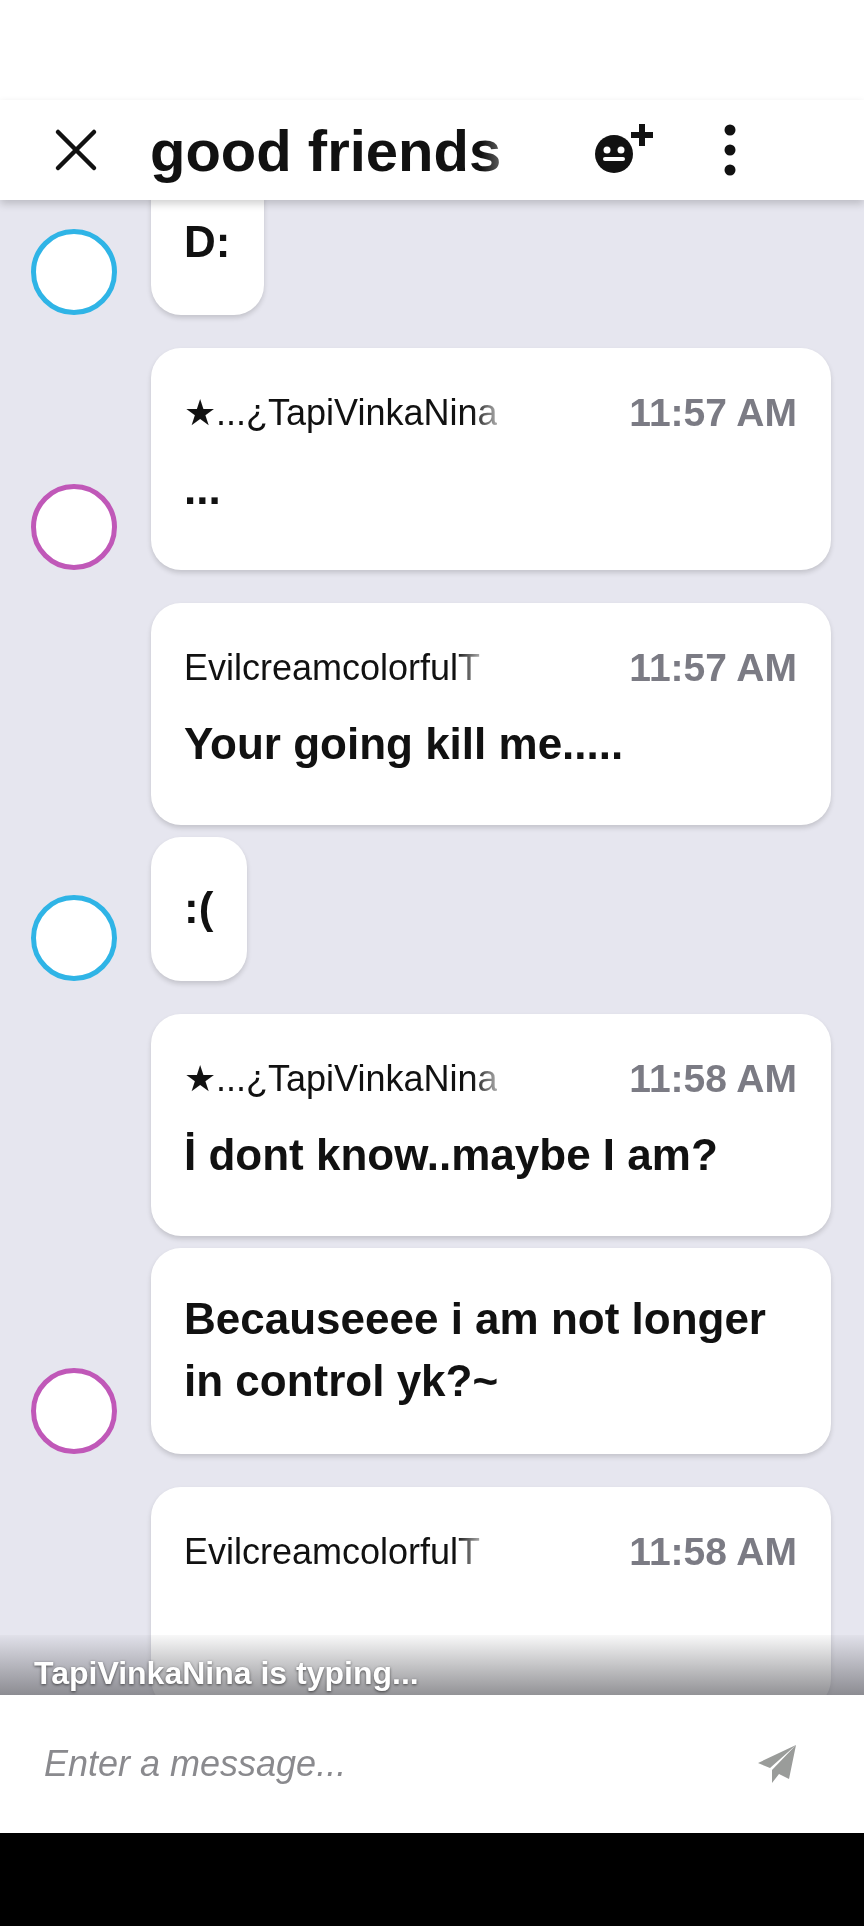 This screenshot has height=1926, width=864. Describe the element at coordinates (199, 908) in the screenshot. I see `message-text: :(` at that location.